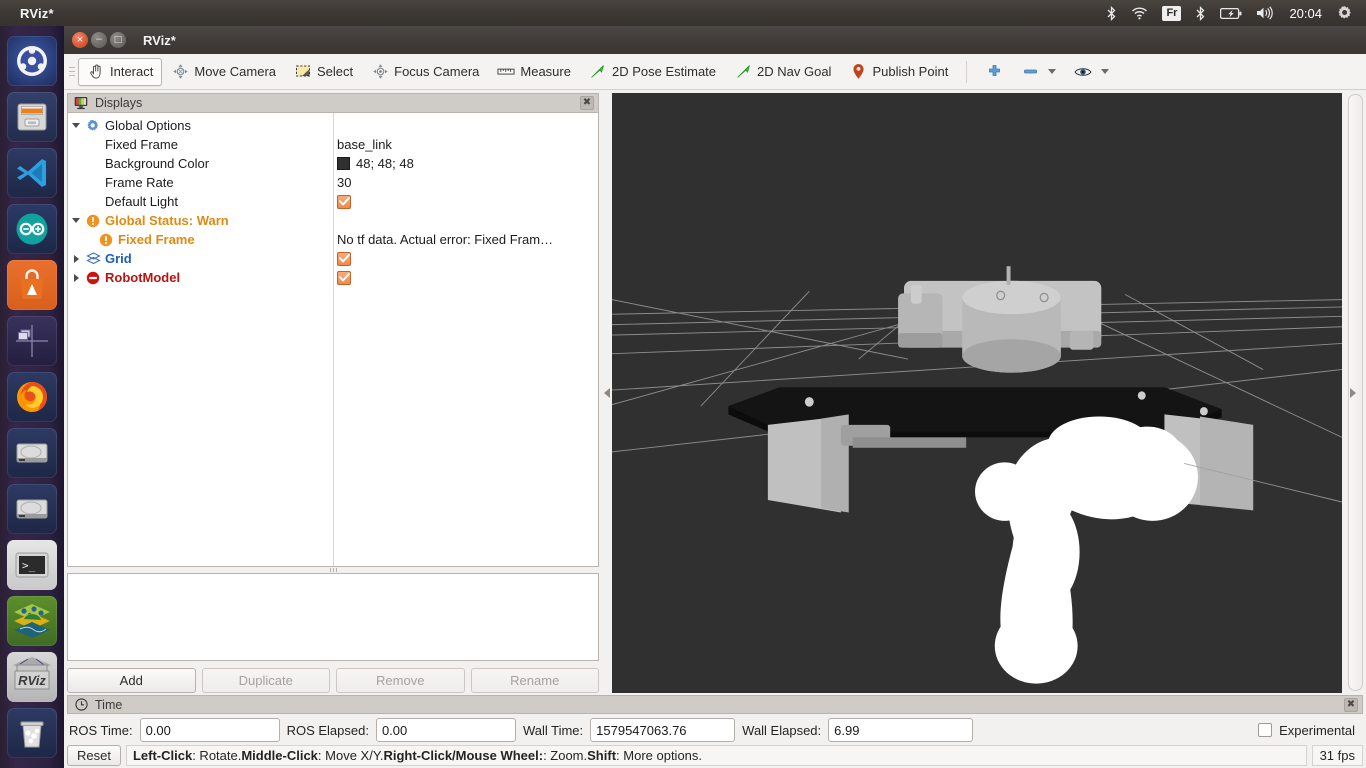 The image size is (1366, 768). Describe the element at coordinates (663, 730) in the screenshot. I see `wall-time-field: 1579547063.76` at that location.